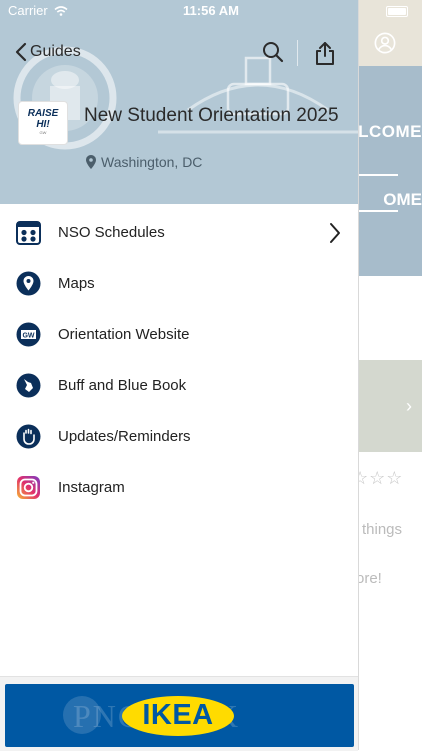 The image size is (422, 751). Describe the element at coordinates (152, 162) in the screenshot. I see `location-text: Washington, DC` at that location.